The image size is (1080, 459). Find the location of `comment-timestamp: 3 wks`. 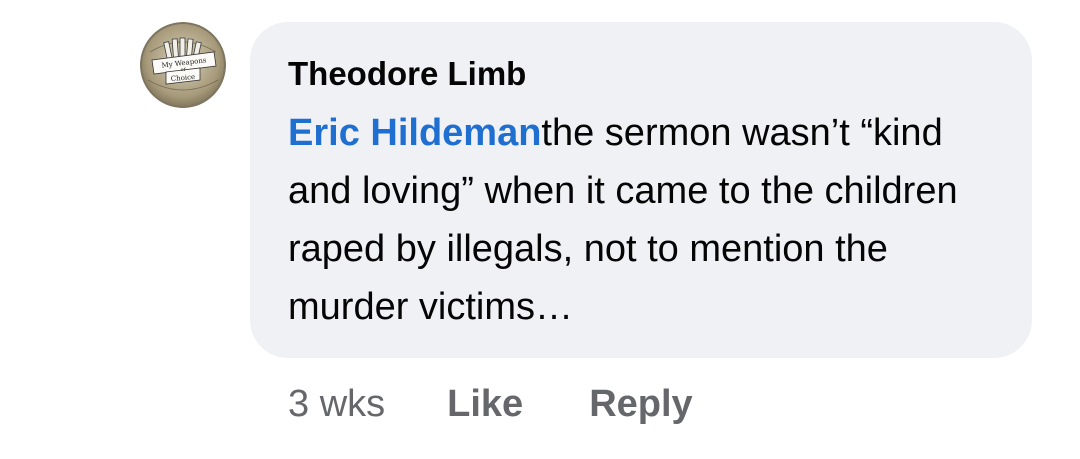

comment-timestamp: 3 wks is located at coordinates (336, 404).